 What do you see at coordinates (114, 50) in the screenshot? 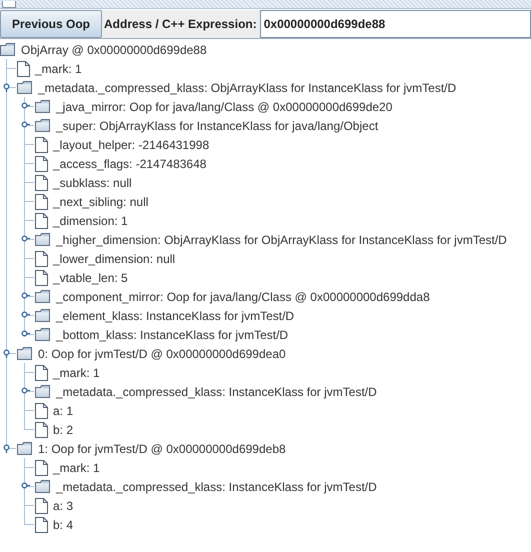
I see `tree-node: ObjArray @ 0x00000000d699de88` at bounding box center [114, 50].